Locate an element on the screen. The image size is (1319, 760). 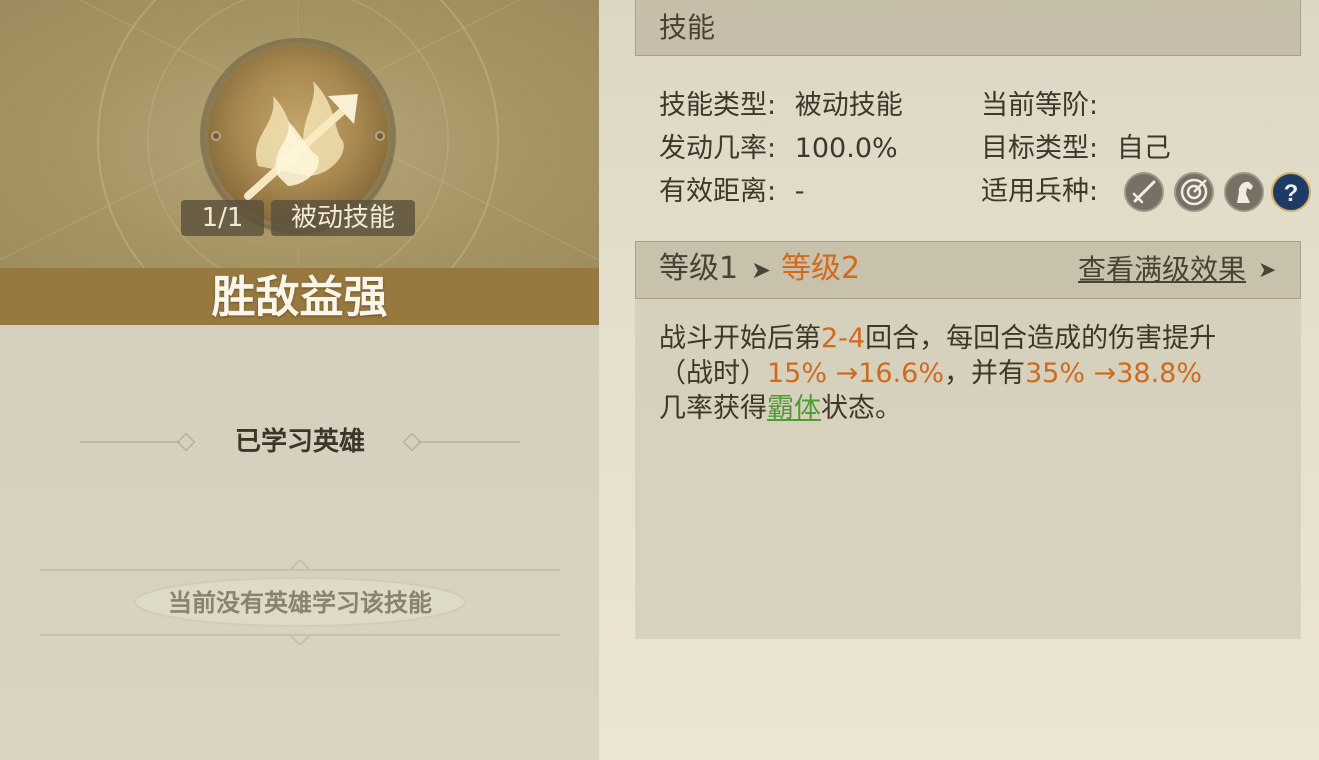
attr-current-rank: 当前等阶: is located at coordinates (1049, 106).